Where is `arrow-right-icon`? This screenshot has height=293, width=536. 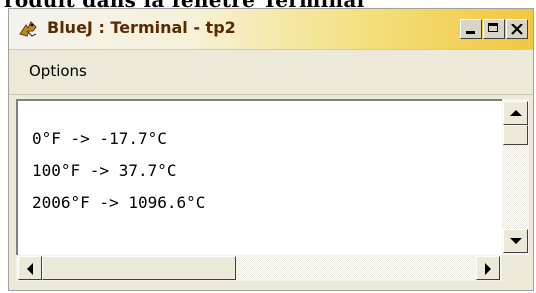
arrow-right-icon is located at coordinates (488, 269).